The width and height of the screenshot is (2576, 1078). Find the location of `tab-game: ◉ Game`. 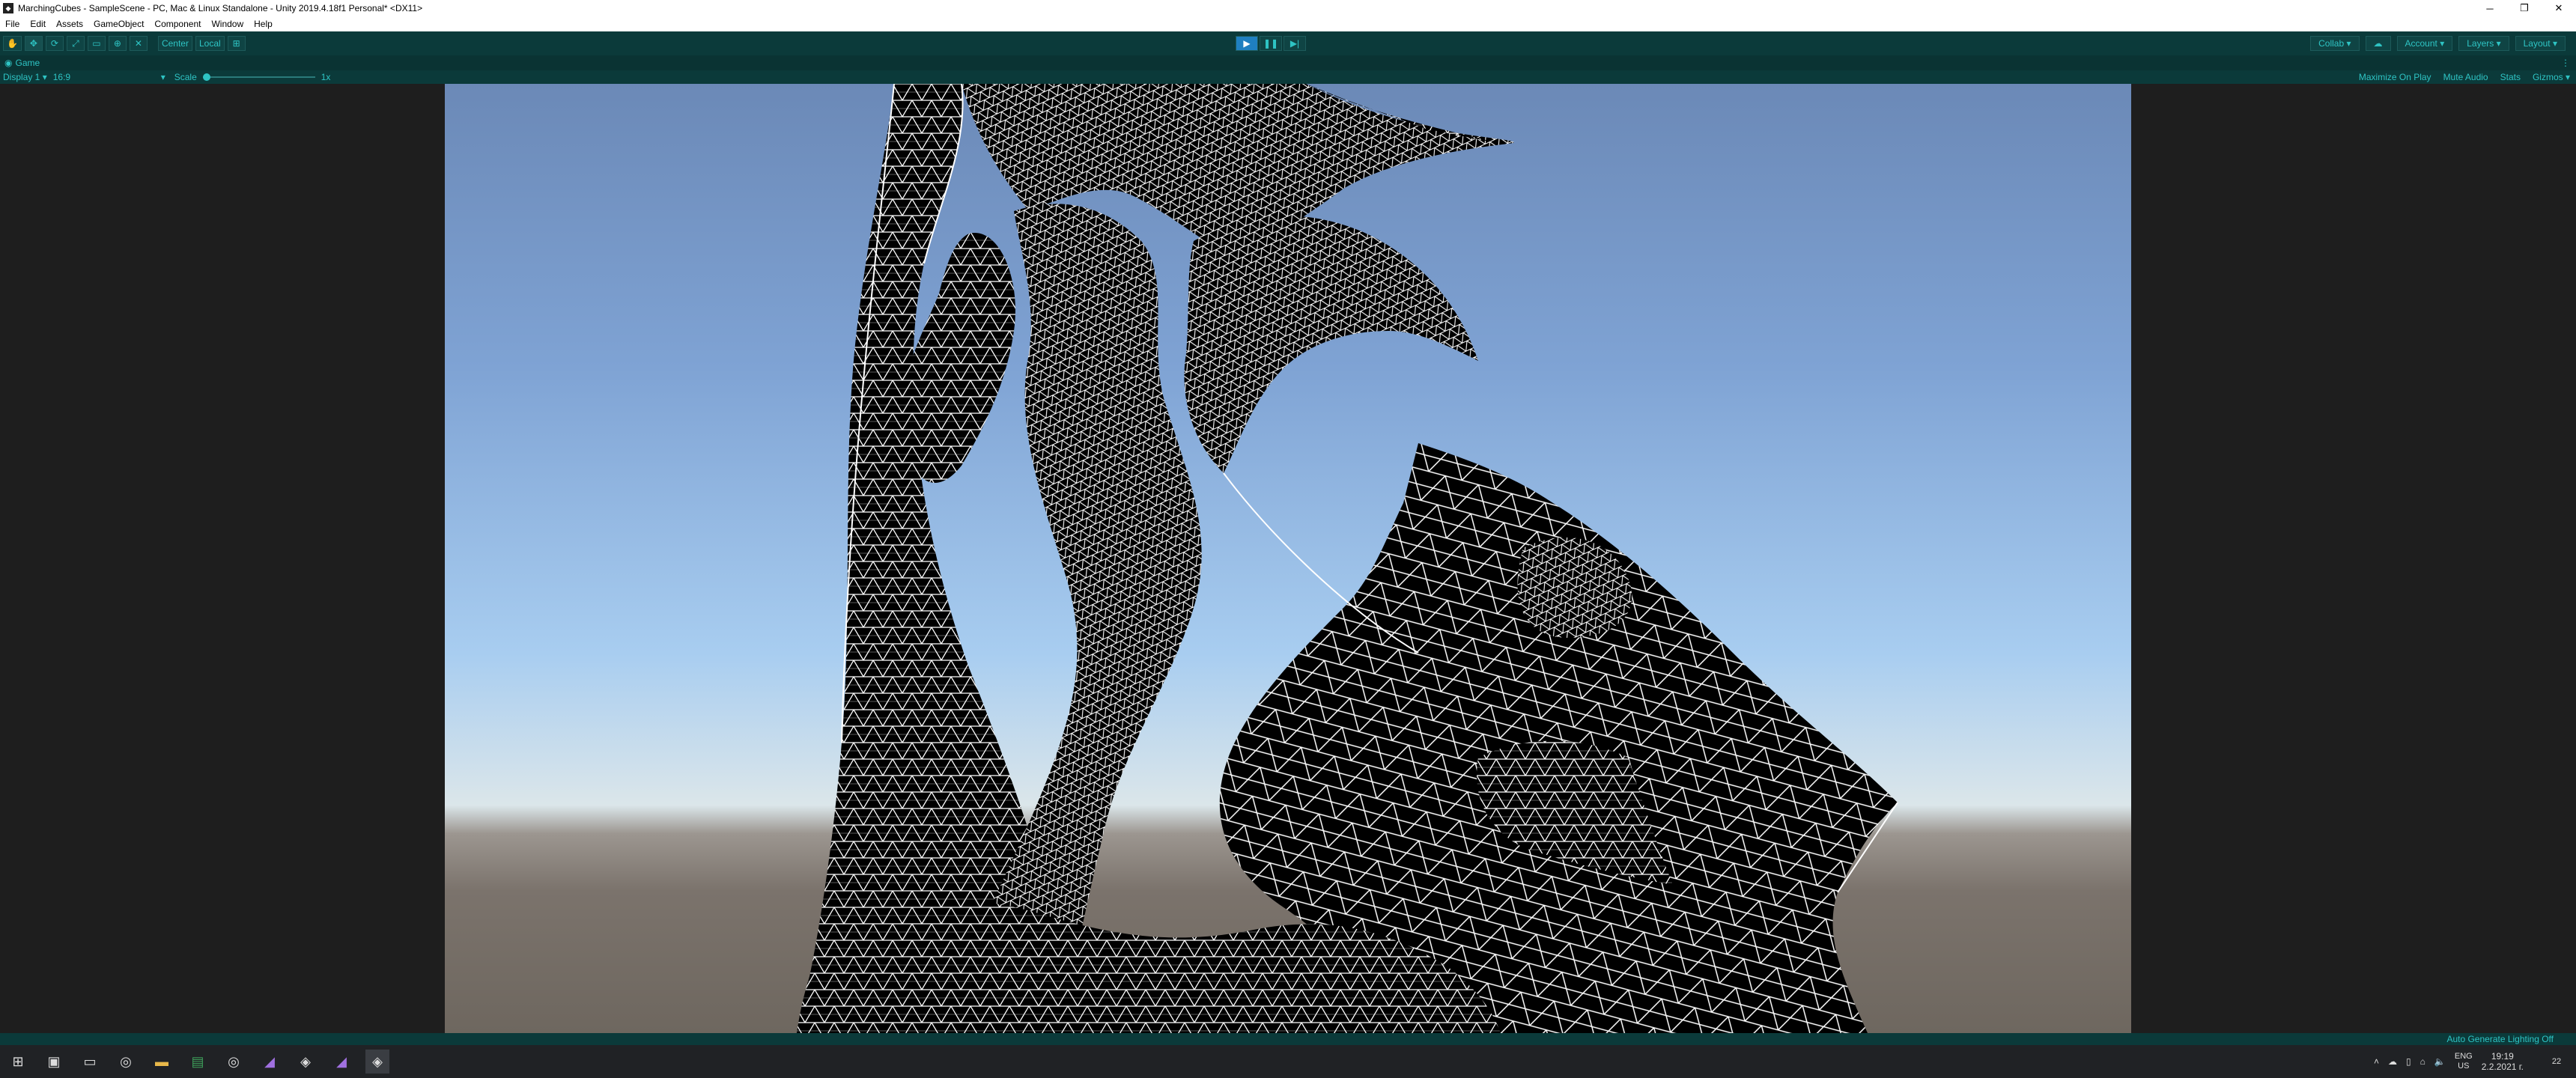

tab-game: ◉ Game is located at coordinates (22, 63).